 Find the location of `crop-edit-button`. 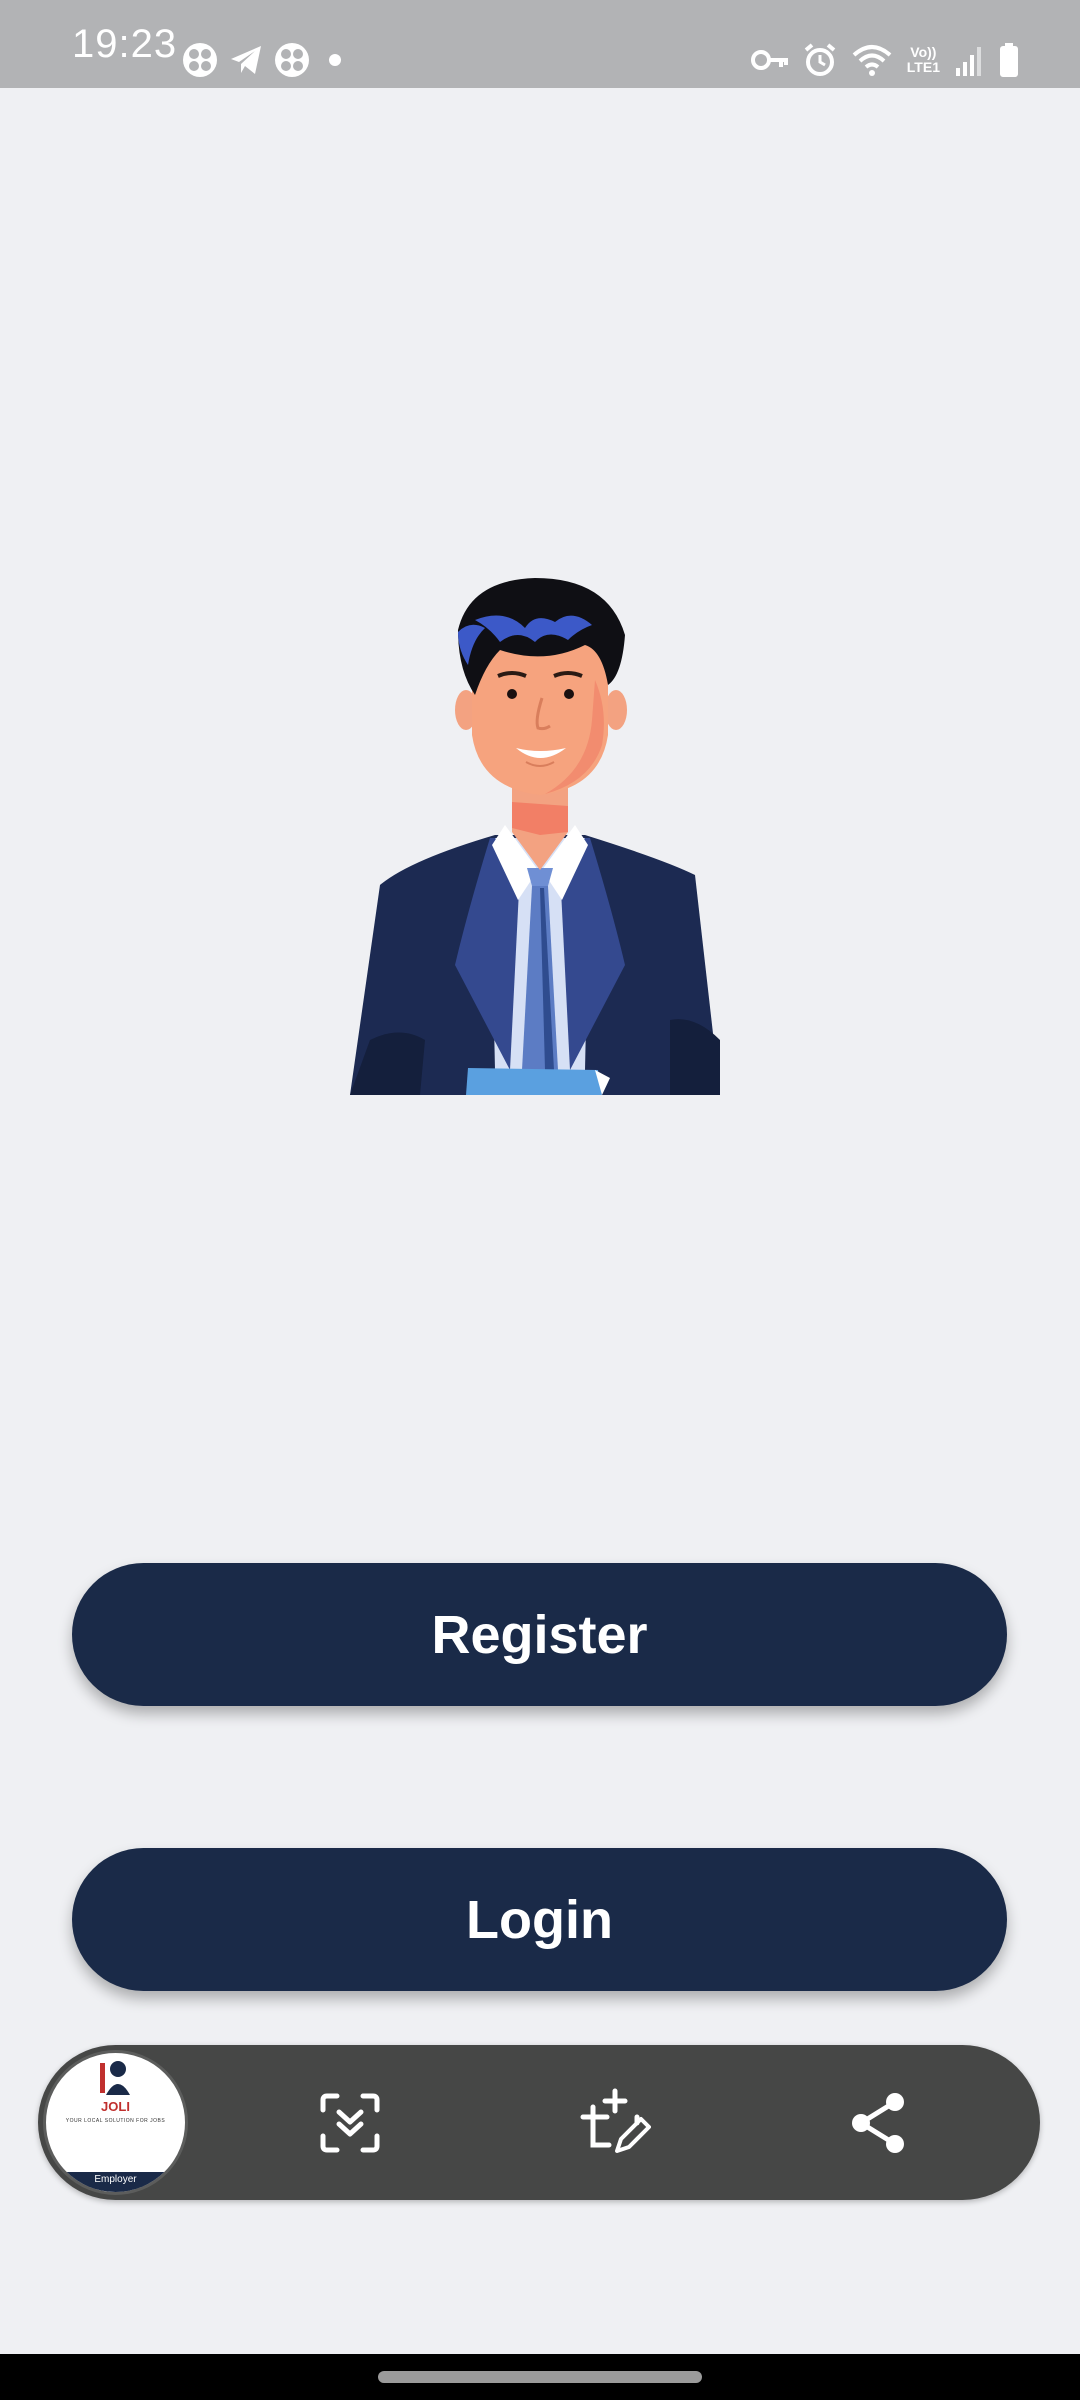

crop-edit-button is located at coordinates (615, 2123).